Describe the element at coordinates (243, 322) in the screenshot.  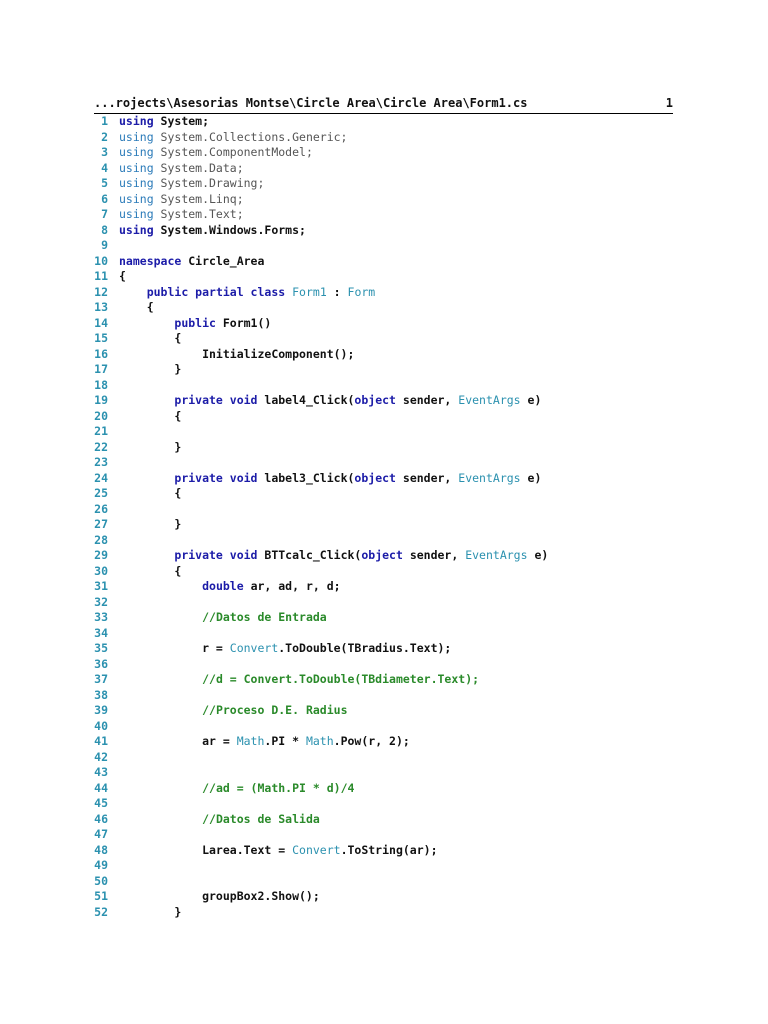
I see `code-token: Form1()` at that location.